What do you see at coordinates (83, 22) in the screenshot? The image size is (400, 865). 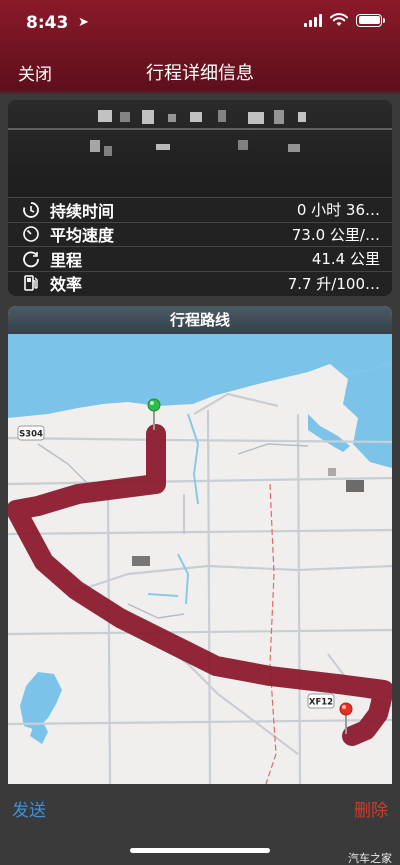 I see `location-arrow-icon: ➤` at bounding box center [83, 22].